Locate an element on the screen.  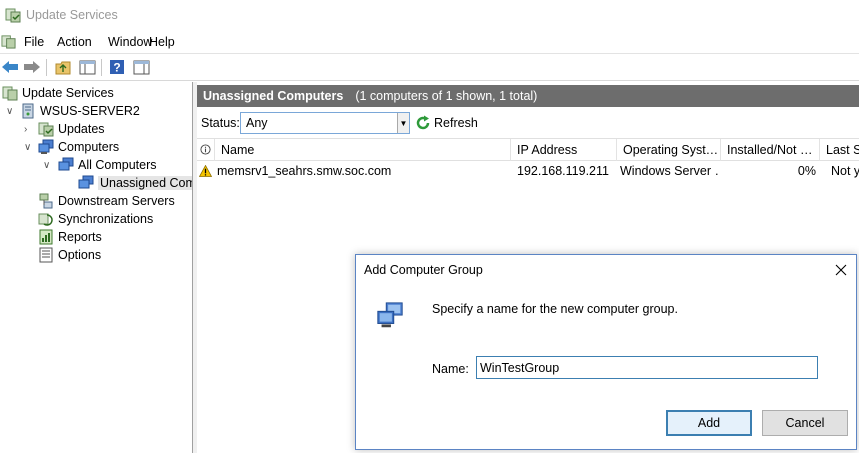
tree-item-reports: Reports is located at coordinates (70, 237).